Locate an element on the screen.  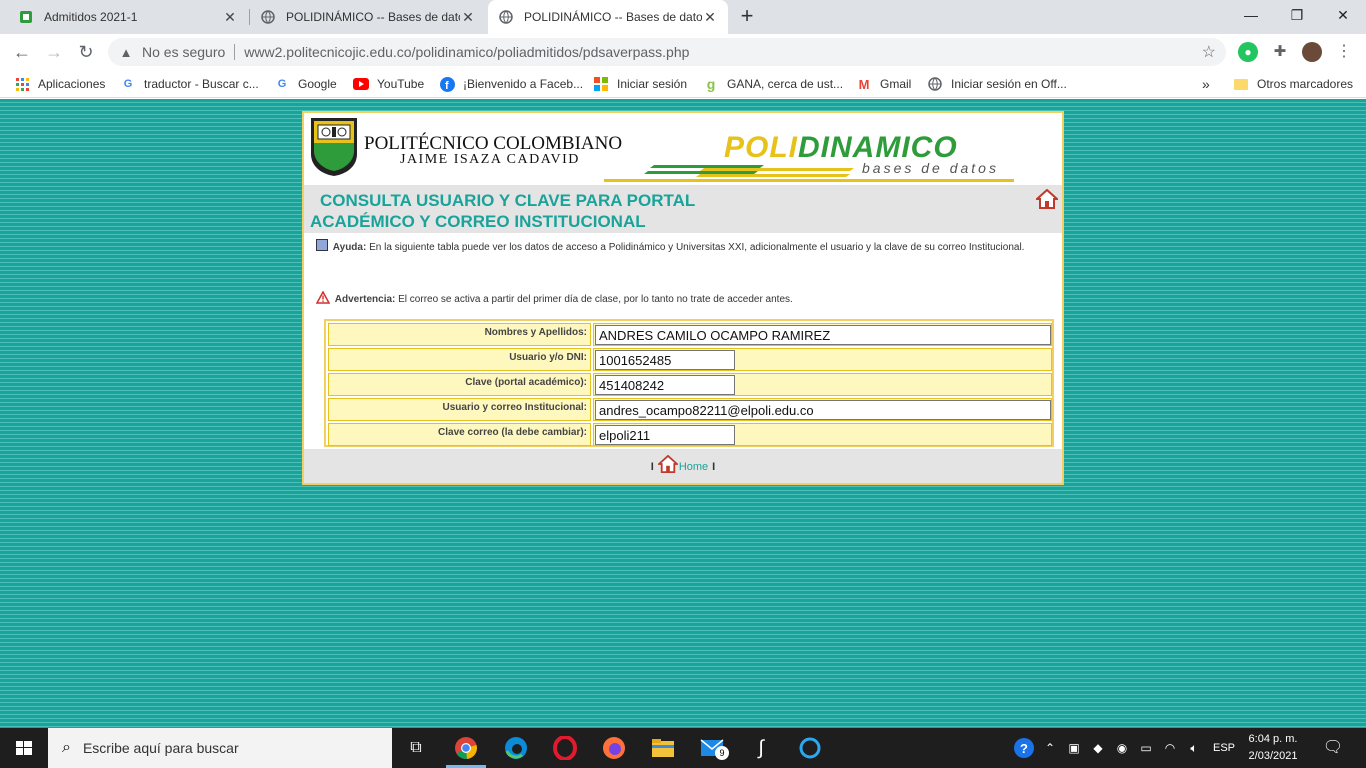
dropbox-icon: ◆ is located at coordinates (1098, 748).